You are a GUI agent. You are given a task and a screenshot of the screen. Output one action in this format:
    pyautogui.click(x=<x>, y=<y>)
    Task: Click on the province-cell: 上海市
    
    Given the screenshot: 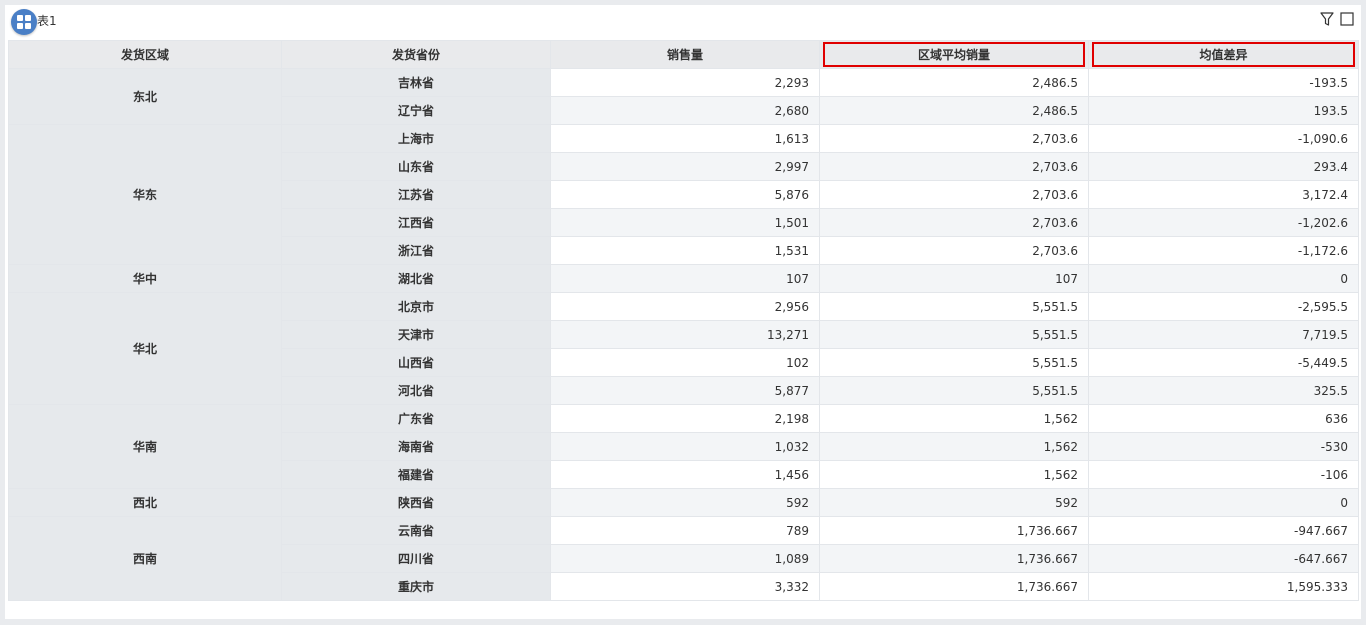 What is the action you would take?
    pyautogui.click(x=416, y=138)
    